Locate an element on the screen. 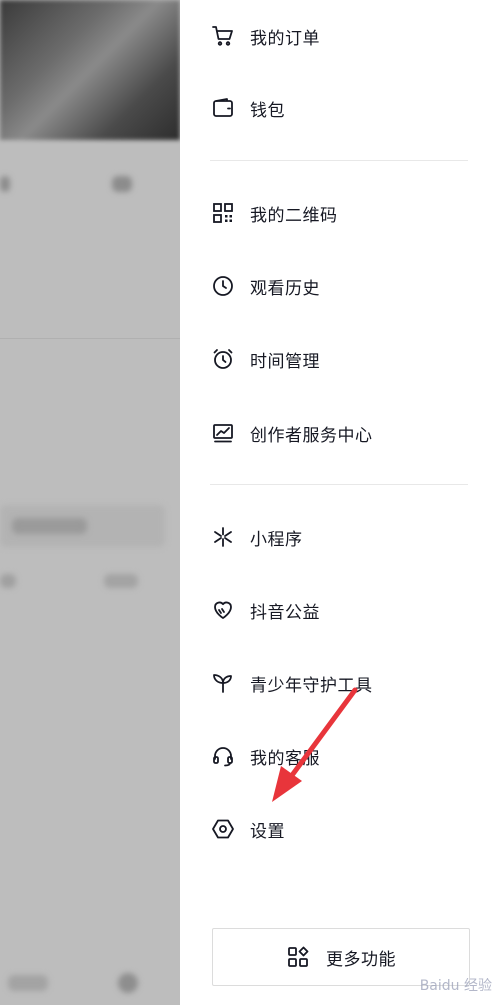 Image resolution: width=500 pixels, height=1005 pixels. watermark: Baidu 经验 is located at coordinates (455, 986).